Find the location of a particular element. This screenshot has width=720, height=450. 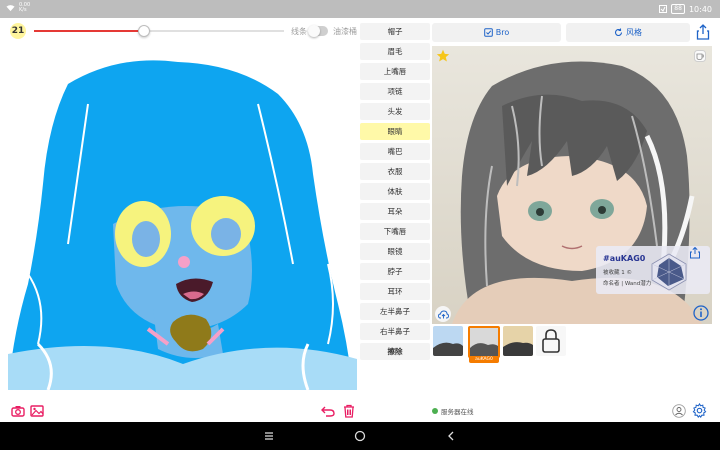

part-item: 头发 is located at coordinates (395, 111).